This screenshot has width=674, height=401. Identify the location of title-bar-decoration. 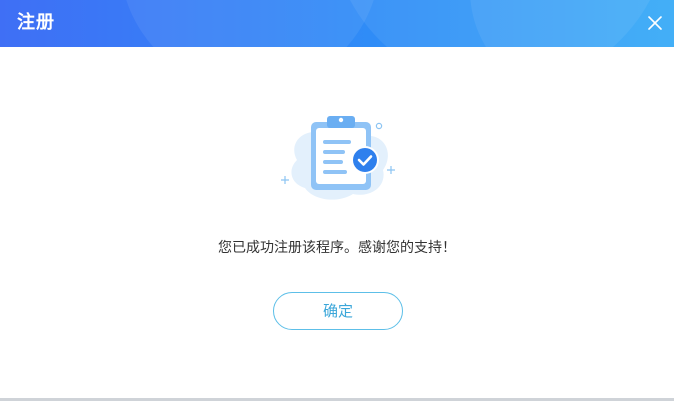
(250, 23).